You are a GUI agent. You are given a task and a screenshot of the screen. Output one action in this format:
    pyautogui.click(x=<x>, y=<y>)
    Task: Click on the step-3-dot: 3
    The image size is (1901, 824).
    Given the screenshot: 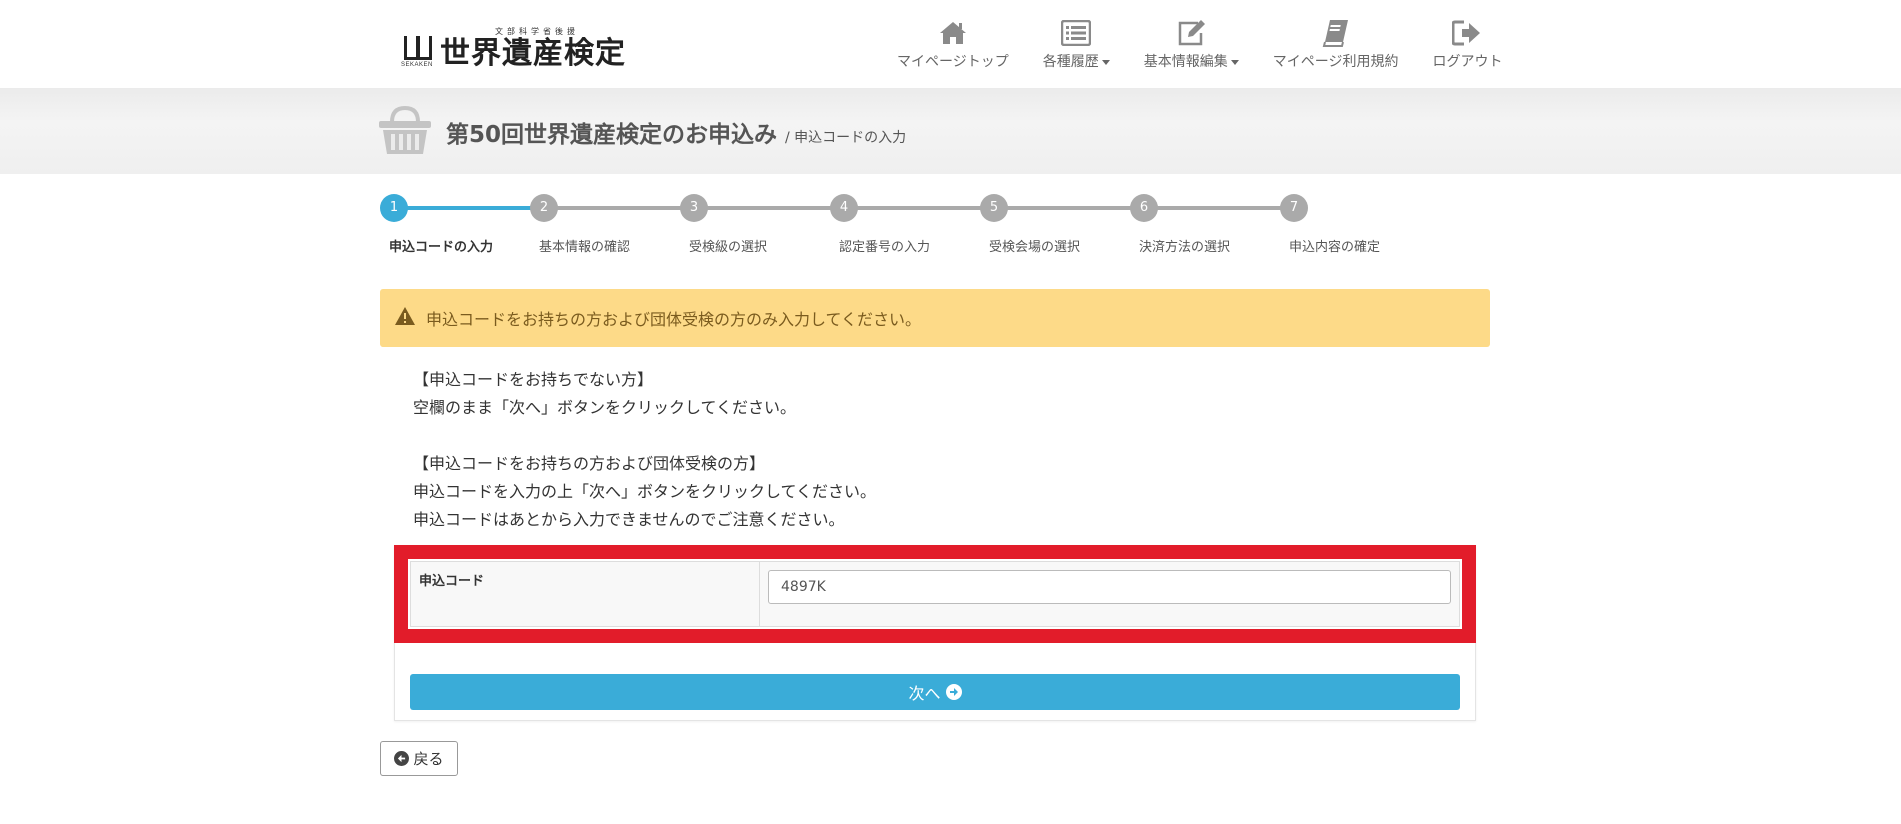 What is the action you would take?
    pyautogui.click(x=694, y=208)
    